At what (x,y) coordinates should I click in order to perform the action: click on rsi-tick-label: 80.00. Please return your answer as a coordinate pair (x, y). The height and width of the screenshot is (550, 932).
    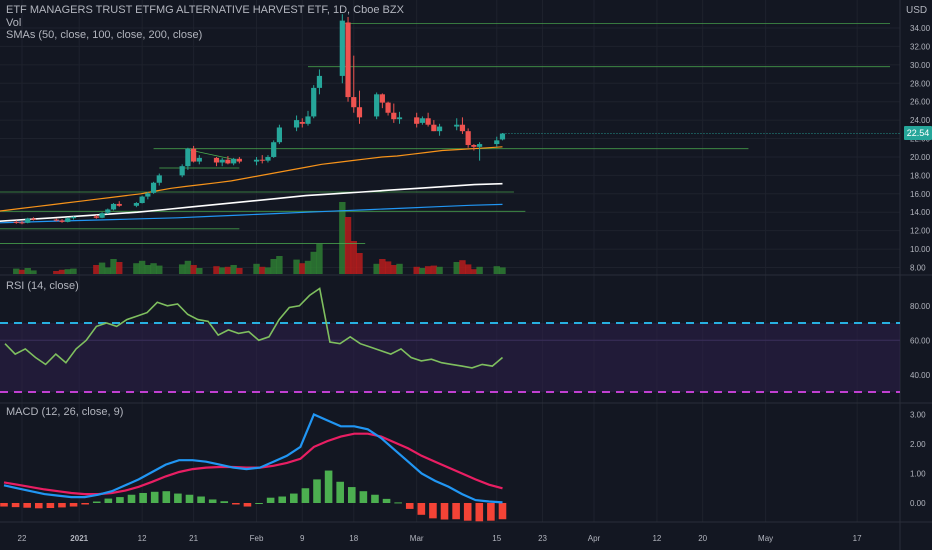
    Looking at the image, I should click on (920, 306).